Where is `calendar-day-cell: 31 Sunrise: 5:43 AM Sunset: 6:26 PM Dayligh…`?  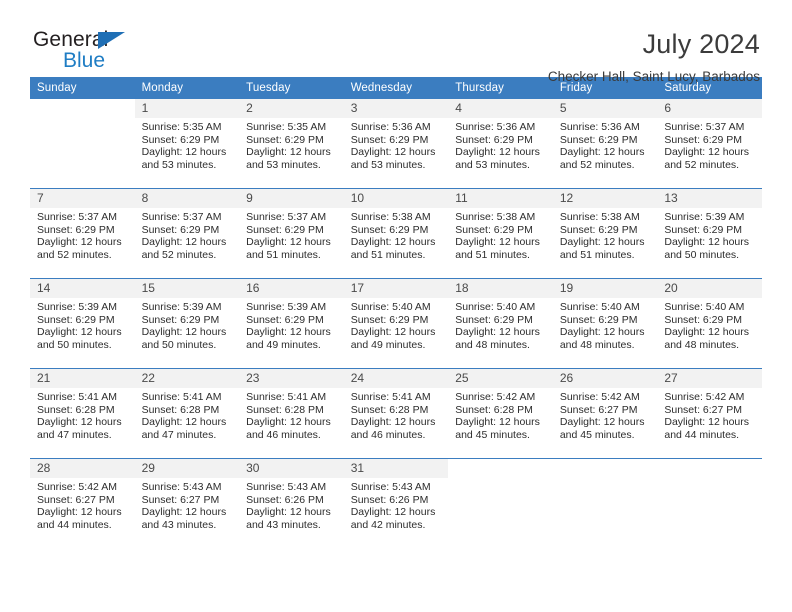 calendar-day-cell: 31 Sunrise: 5:43 AM Sunset: 6:26 PM Dayligh… is located at coordinates (396, 503).